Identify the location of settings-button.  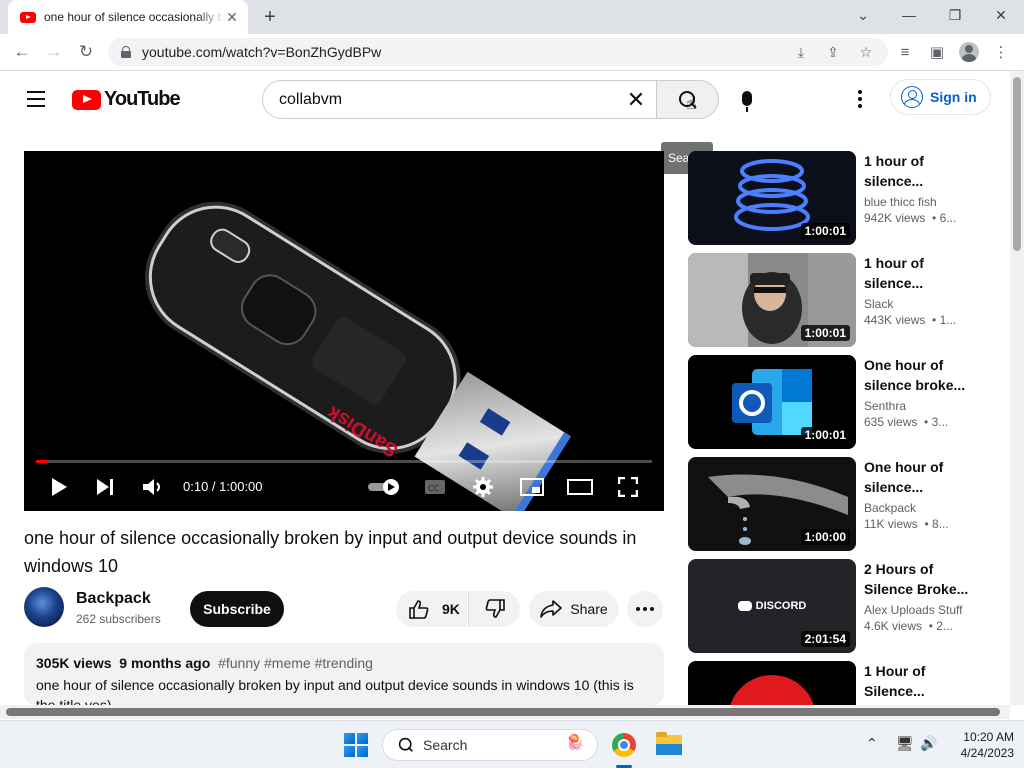
(483, 487).